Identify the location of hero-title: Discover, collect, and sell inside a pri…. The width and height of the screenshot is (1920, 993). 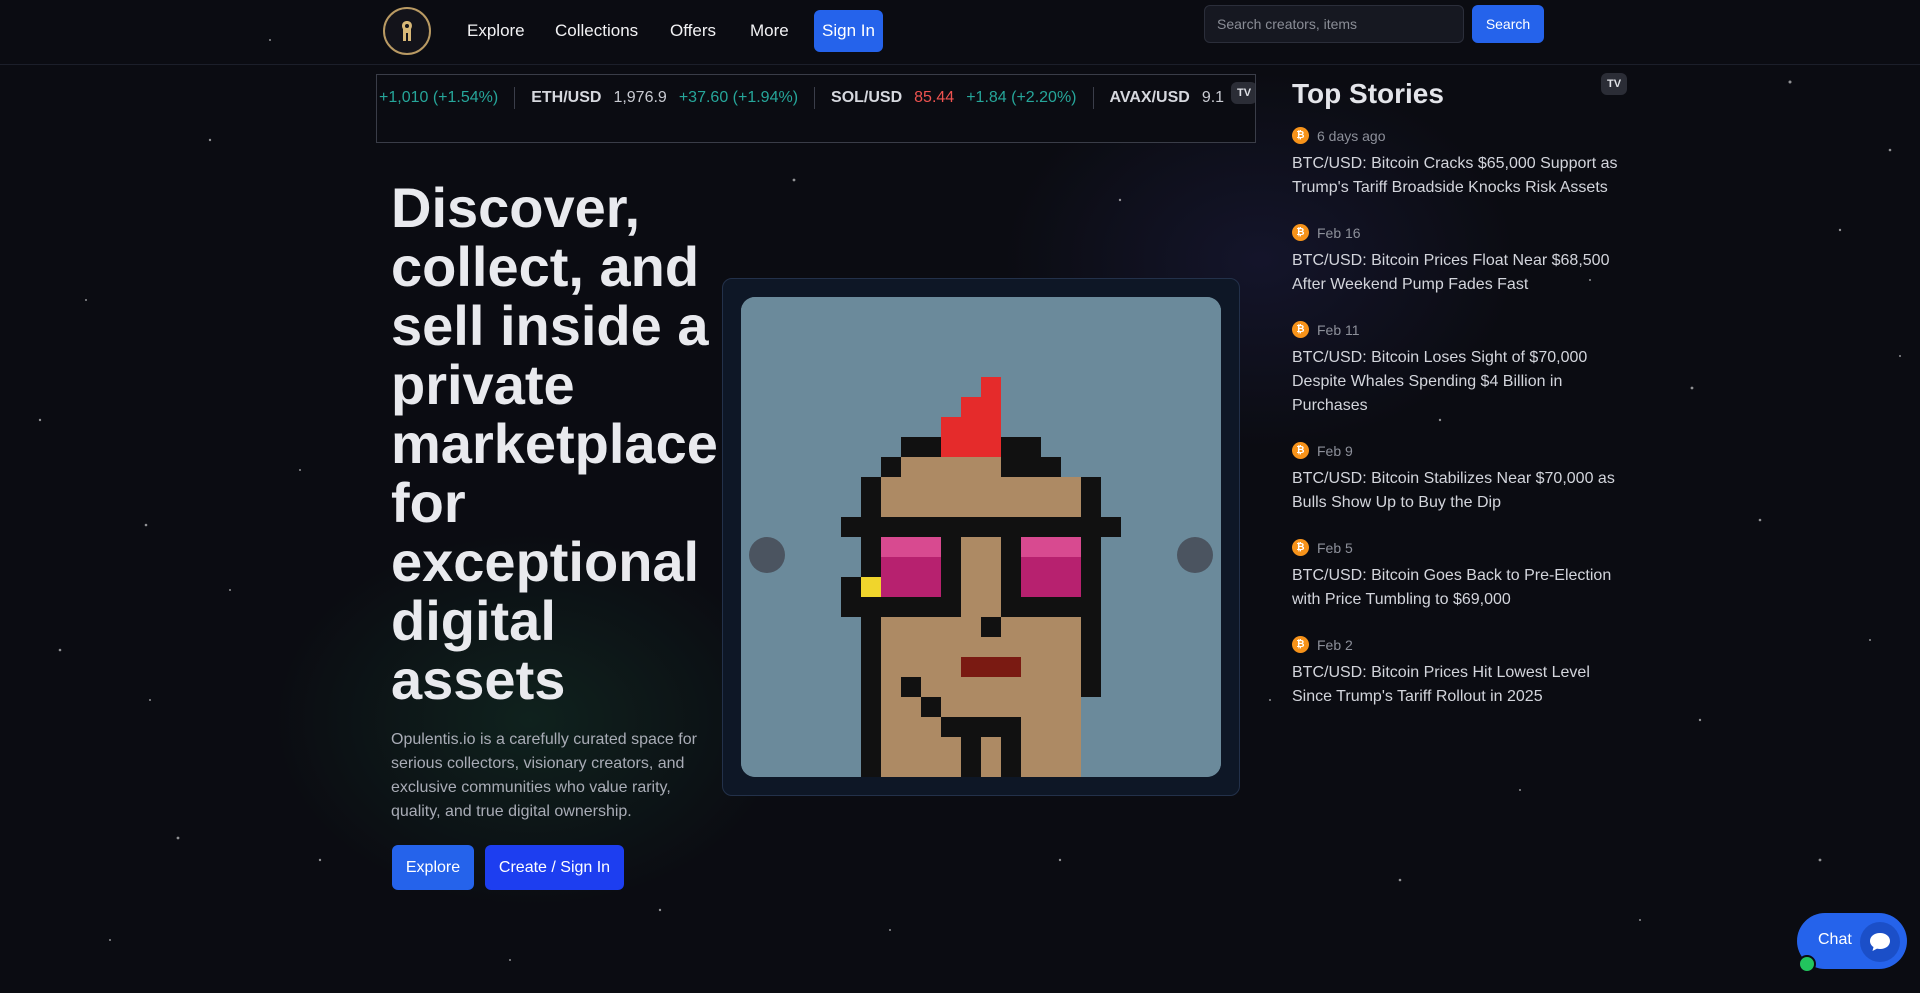
(554, 443).